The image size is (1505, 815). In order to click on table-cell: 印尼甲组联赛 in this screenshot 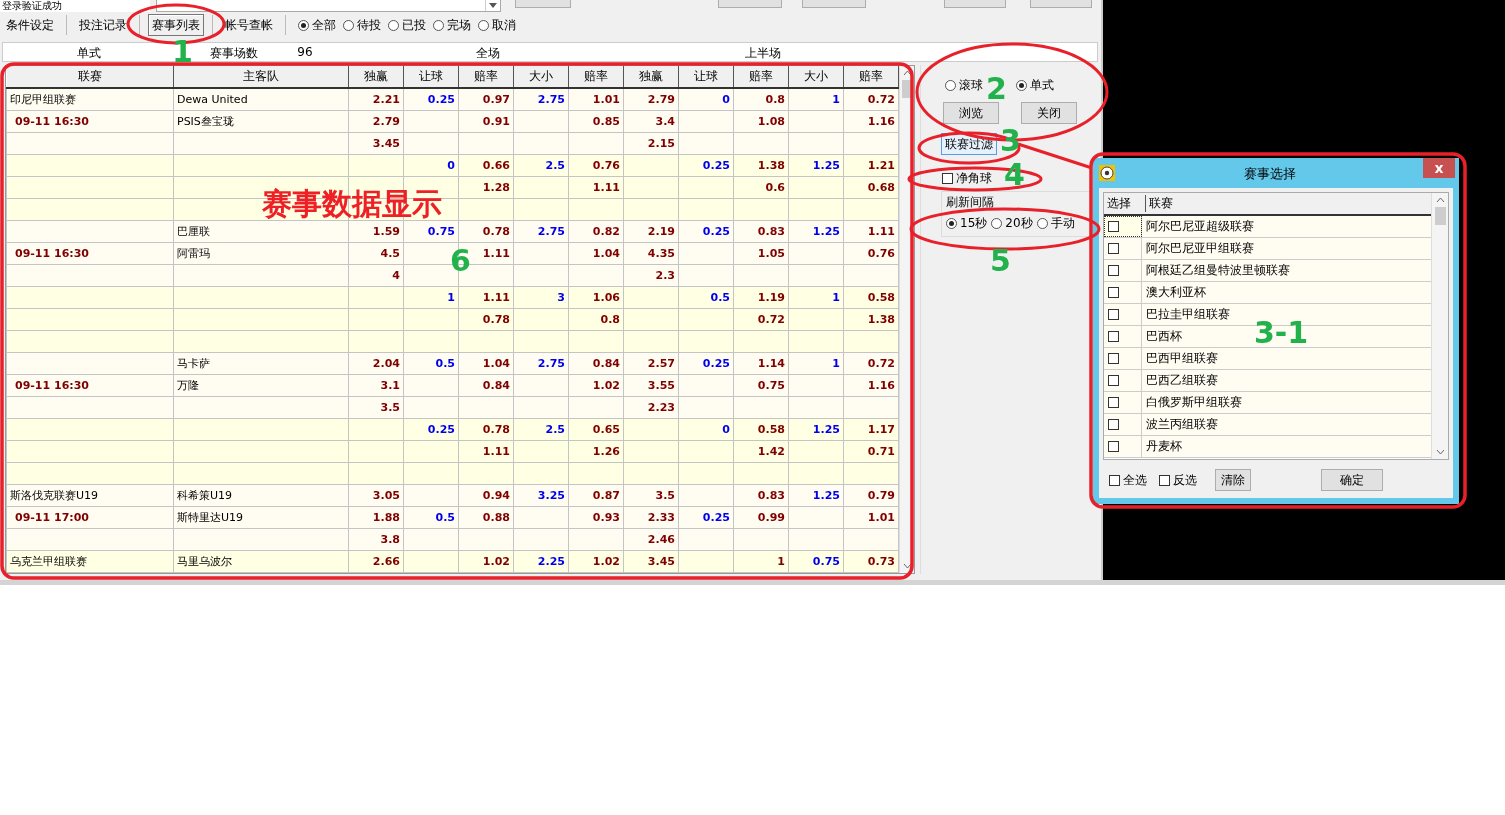, I will do `click(90, 99)`.